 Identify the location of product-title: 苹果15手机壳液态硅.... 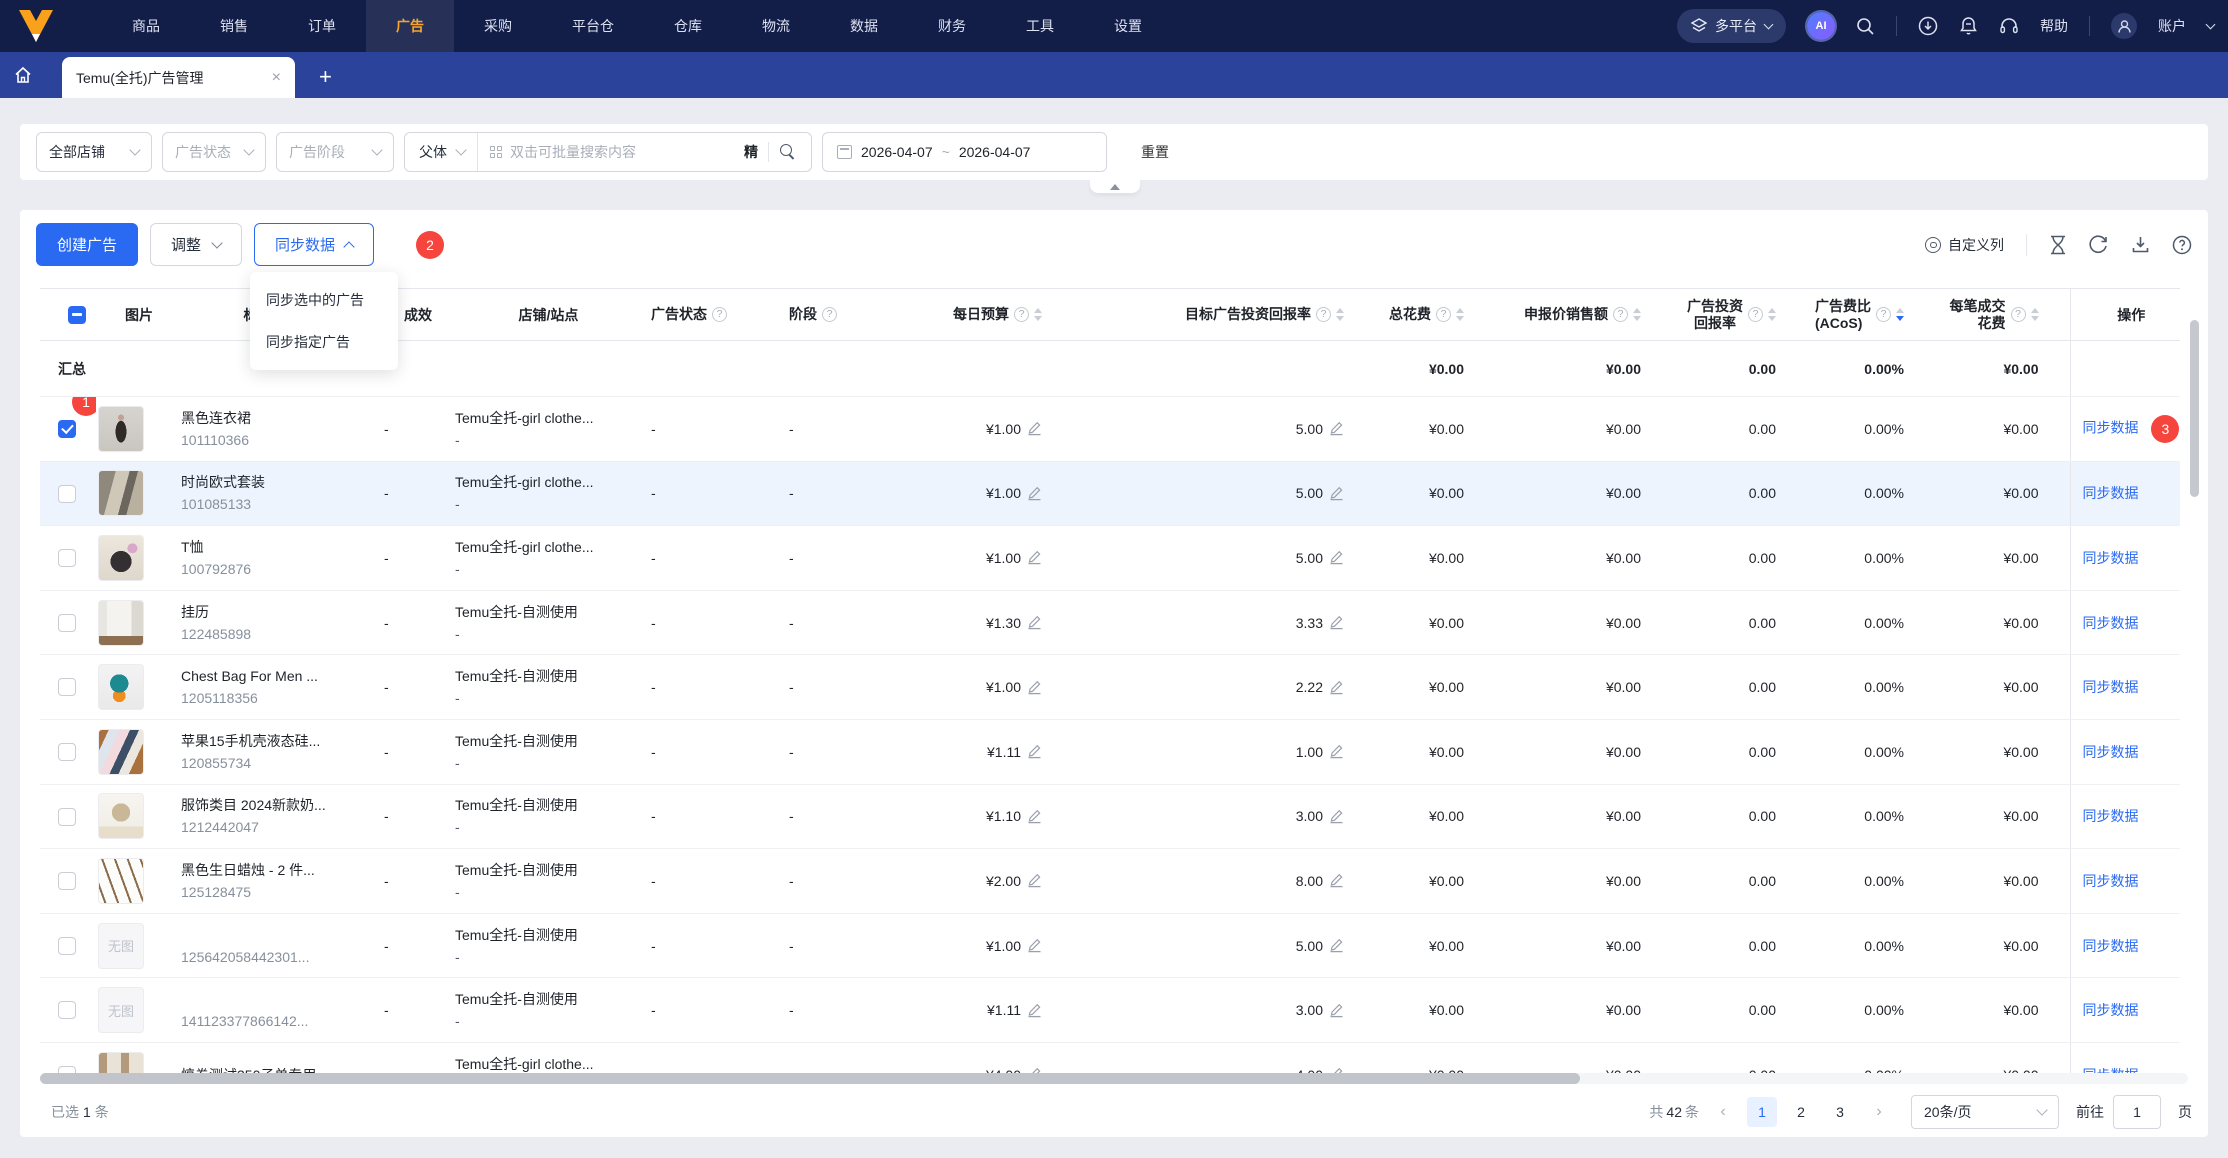
(280, 741).